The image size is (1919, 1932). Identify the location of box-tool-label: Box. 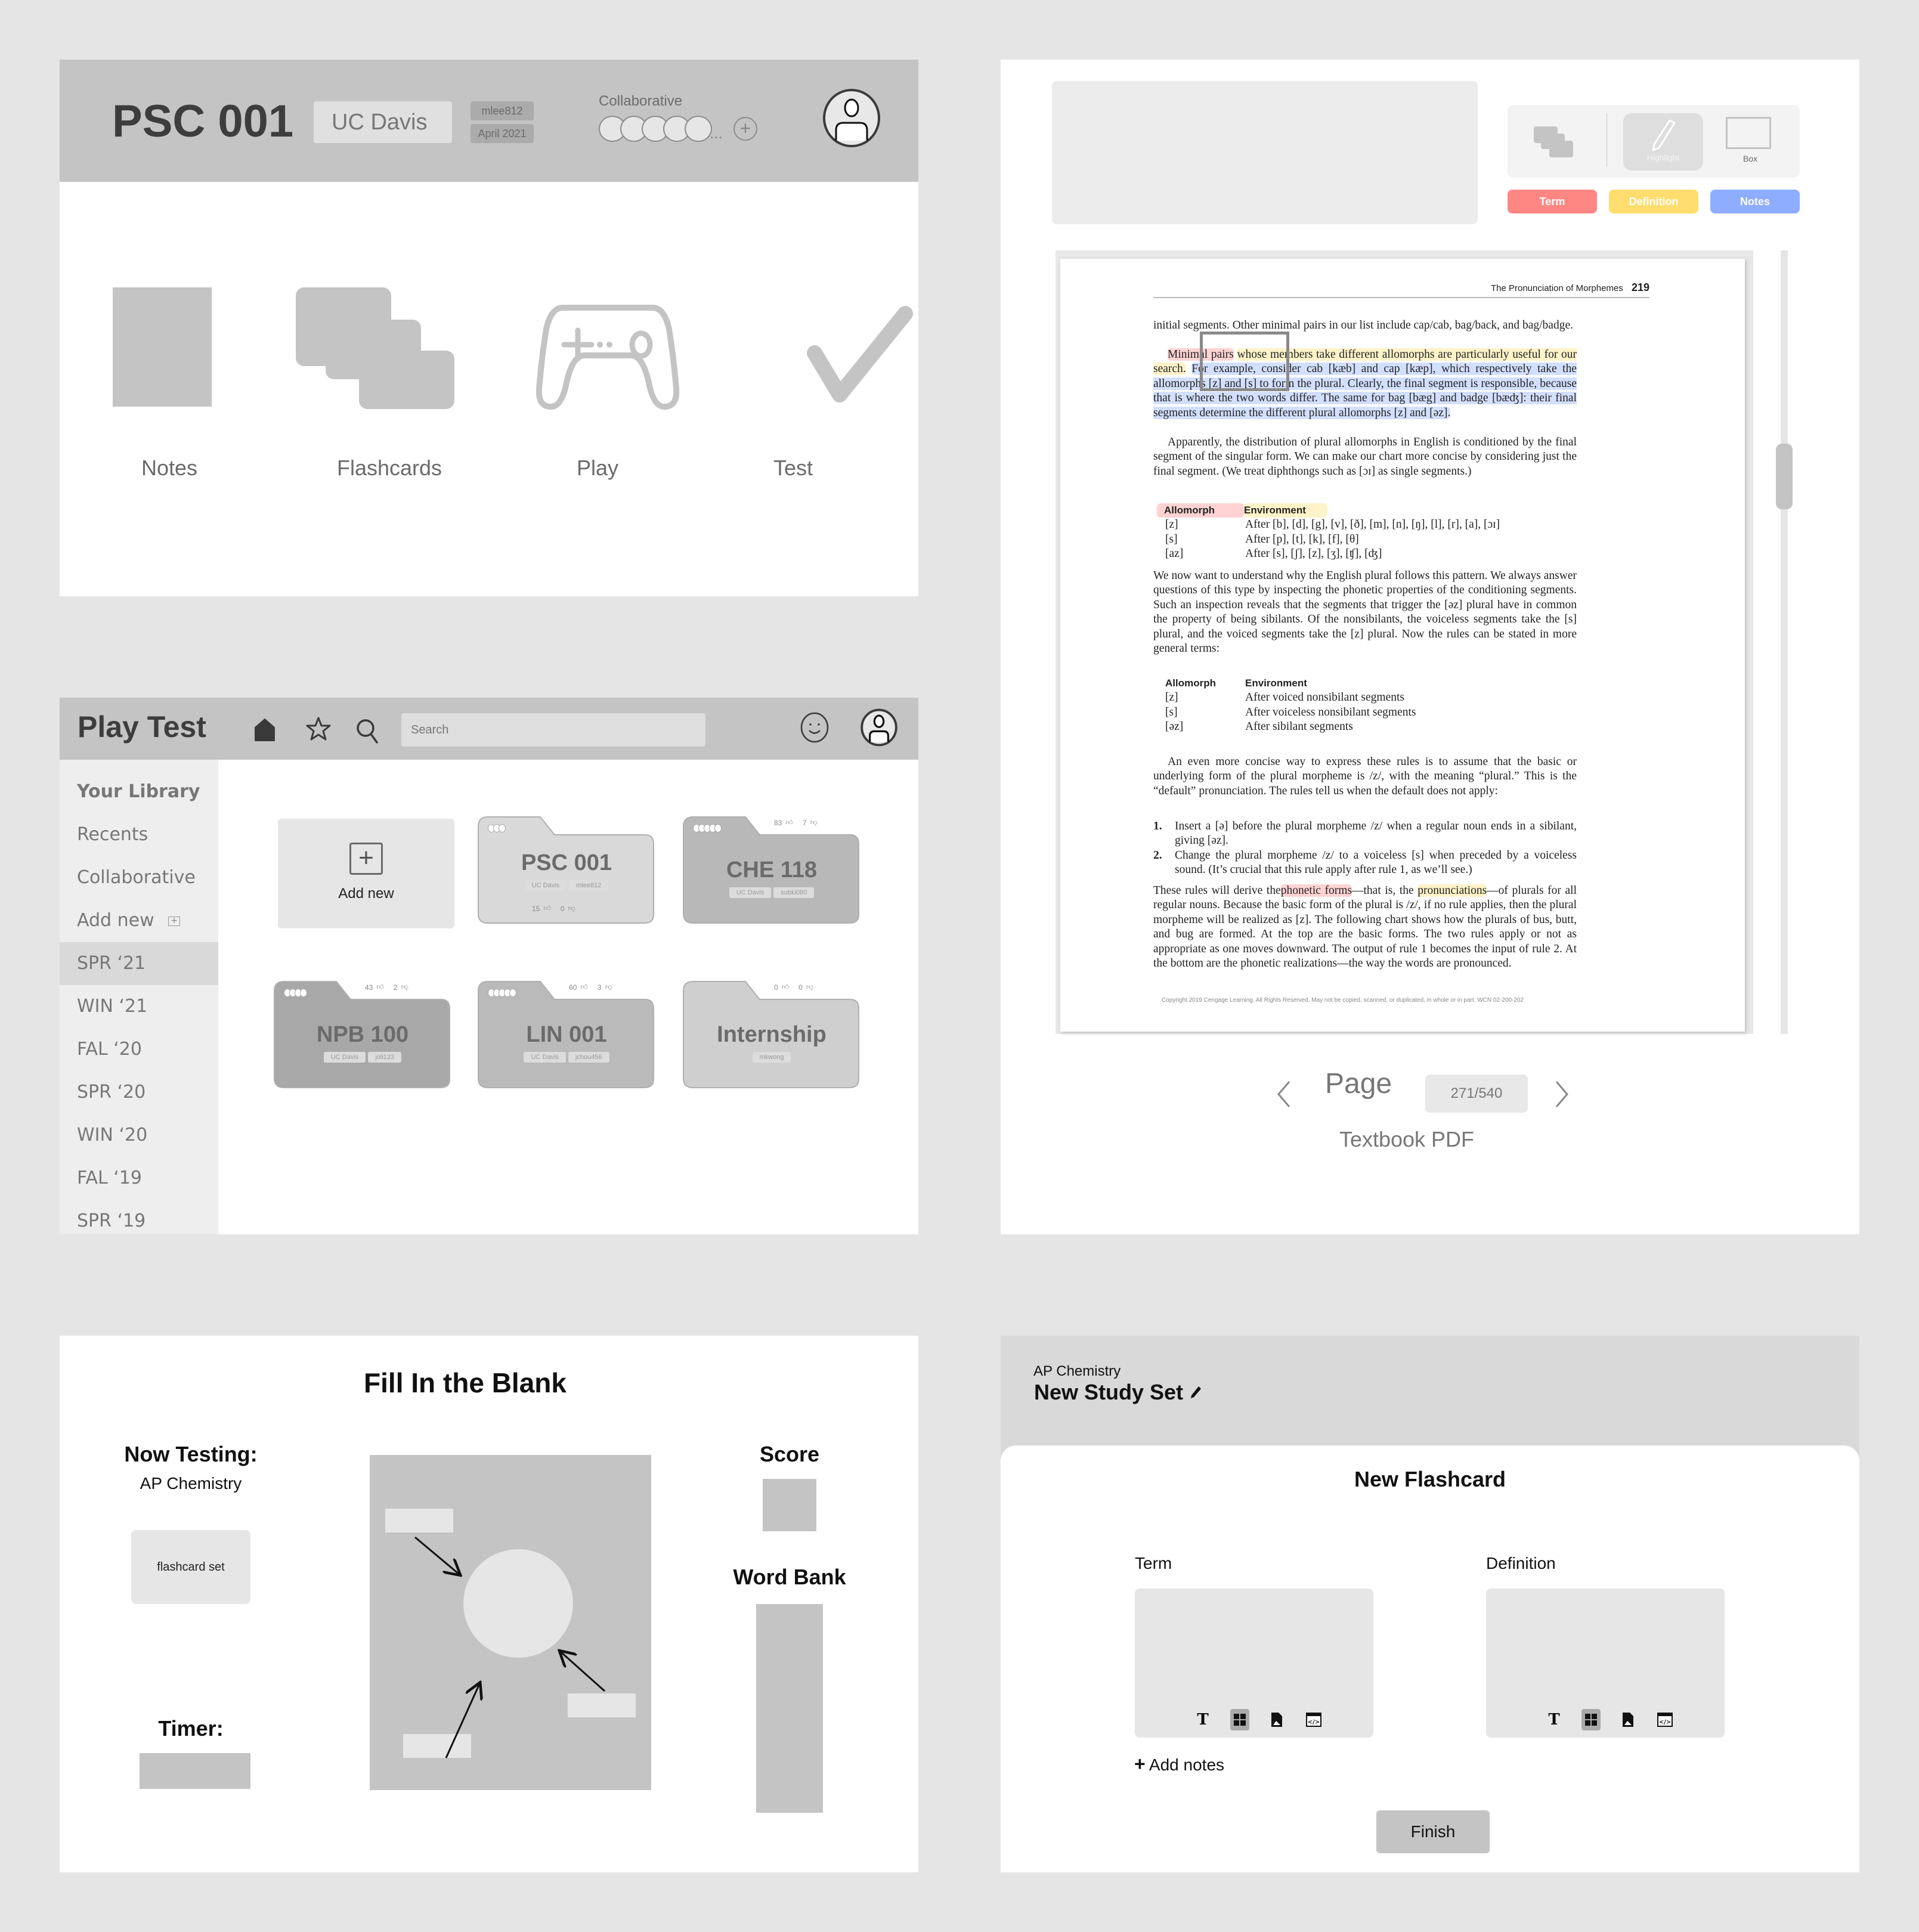
(1750, 159).